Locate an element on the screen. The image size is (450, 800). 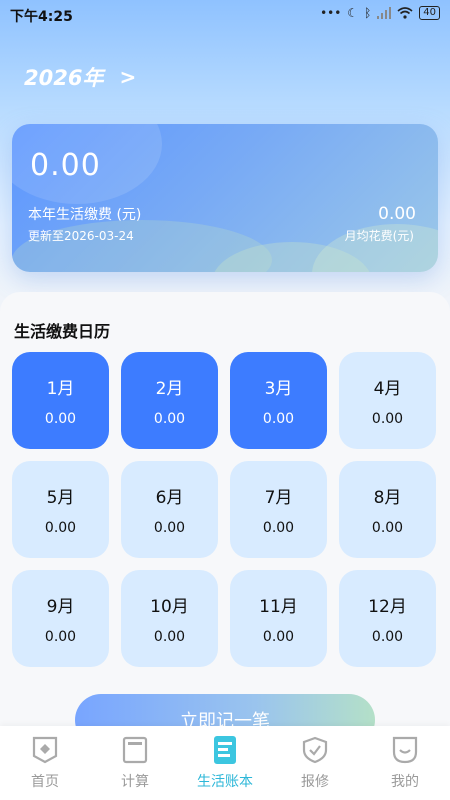
profile-icon is located at coordinates (405, 750).